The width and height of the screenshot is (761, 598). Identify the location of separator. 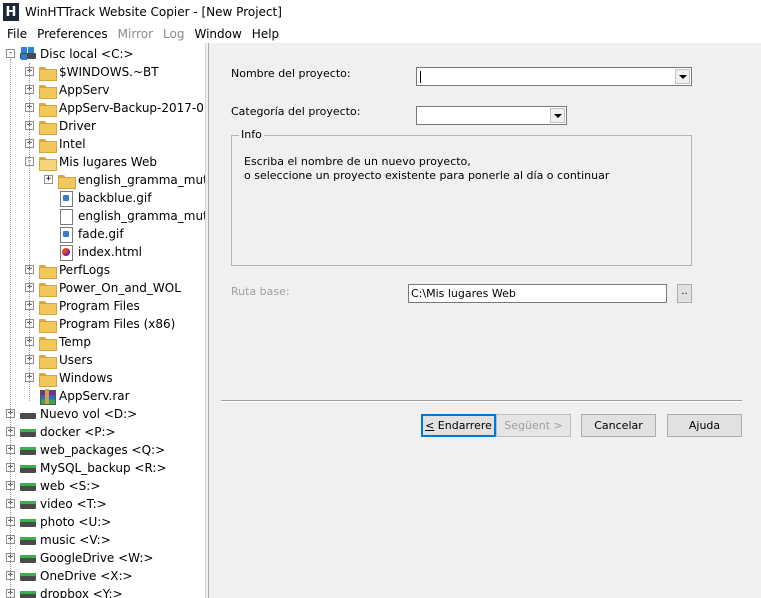
(481, 401).